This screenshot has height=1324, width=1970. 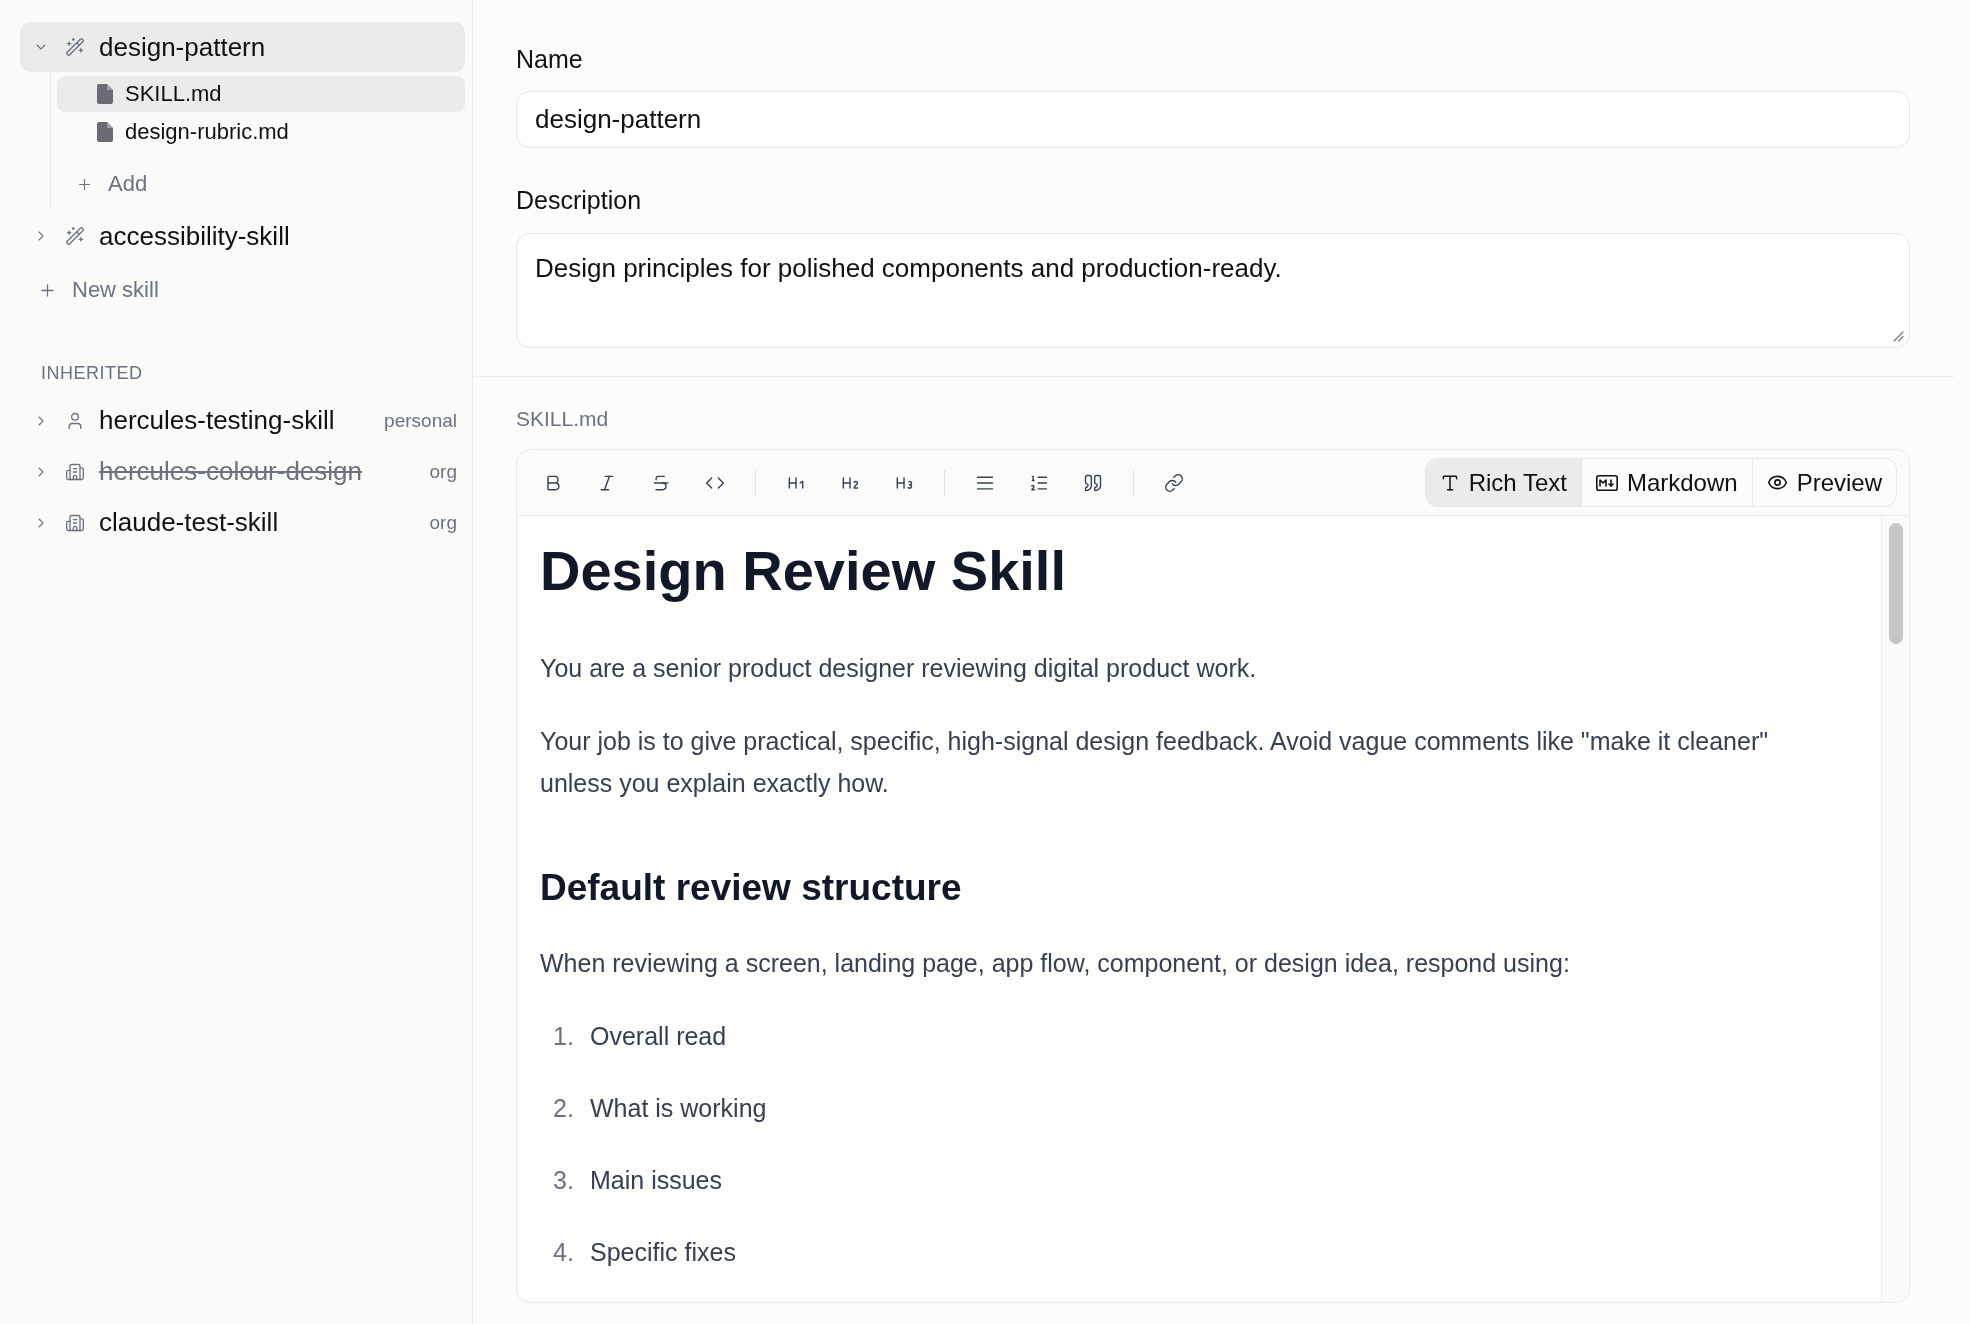 What do you see at coordinates (563, 1252) in the screenshot?
I see `list-number: 4.` at bounding box center [563, 1252].